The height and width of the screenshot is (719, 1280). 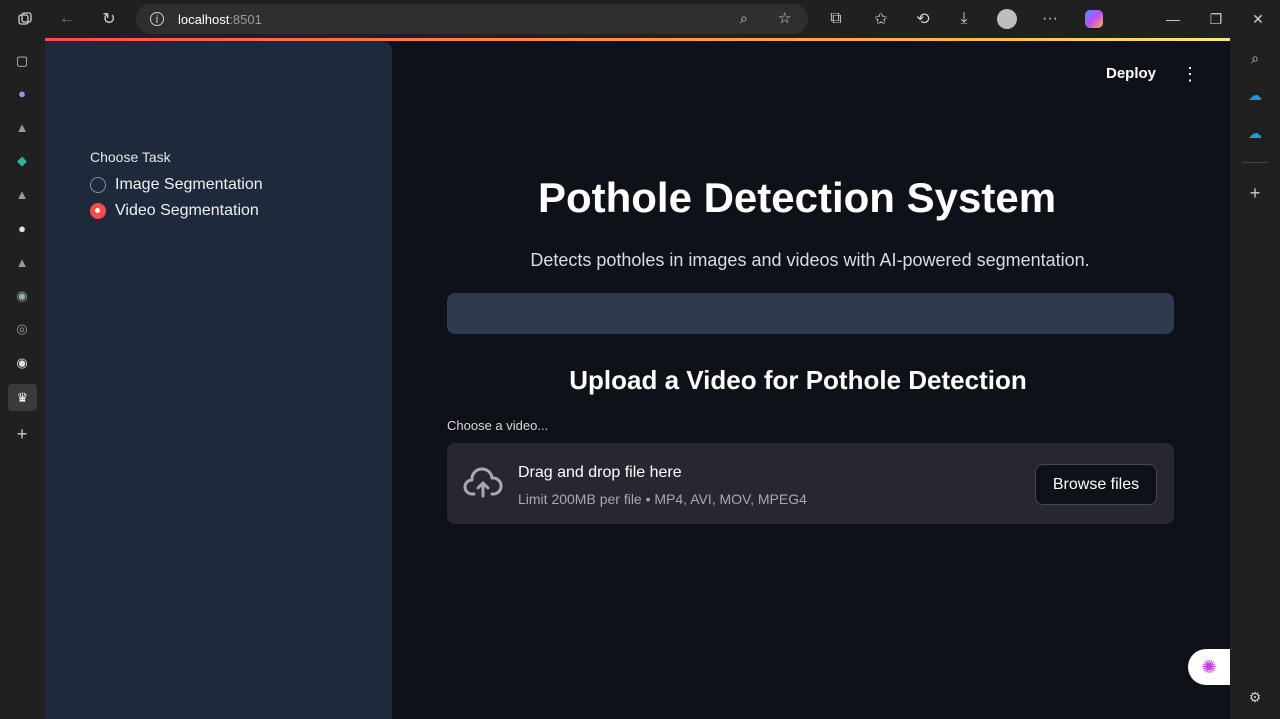 What do you see at coordinates (157, 19) in the screenshot?
I see `site-info-icon: i` at bounding box center [157, 19].